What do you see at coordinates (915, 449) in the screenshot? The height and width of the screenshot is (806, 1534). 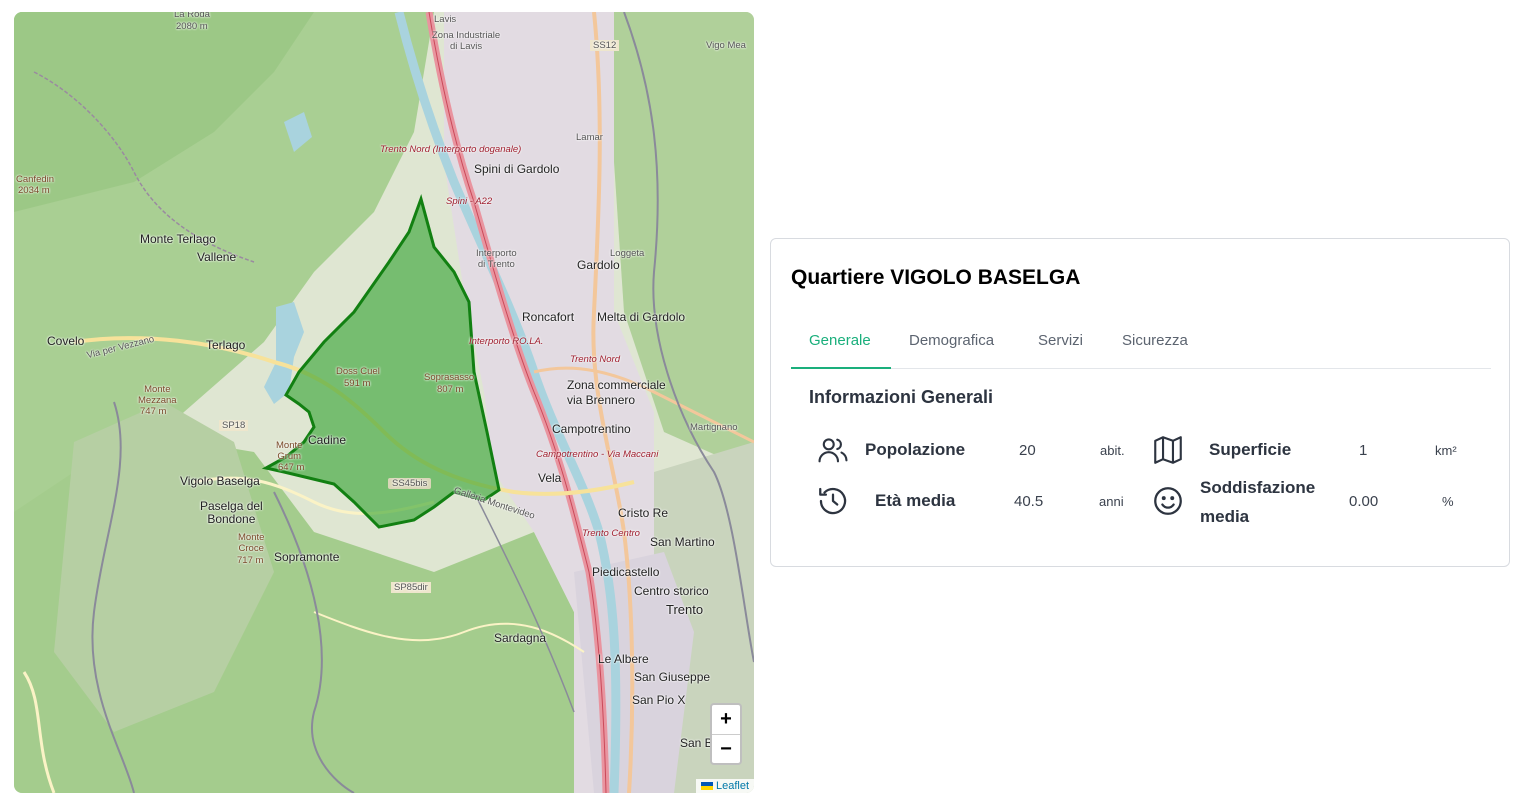 I see `stat-label-popolazione: Popolazione` at bounding box center [915, 449].